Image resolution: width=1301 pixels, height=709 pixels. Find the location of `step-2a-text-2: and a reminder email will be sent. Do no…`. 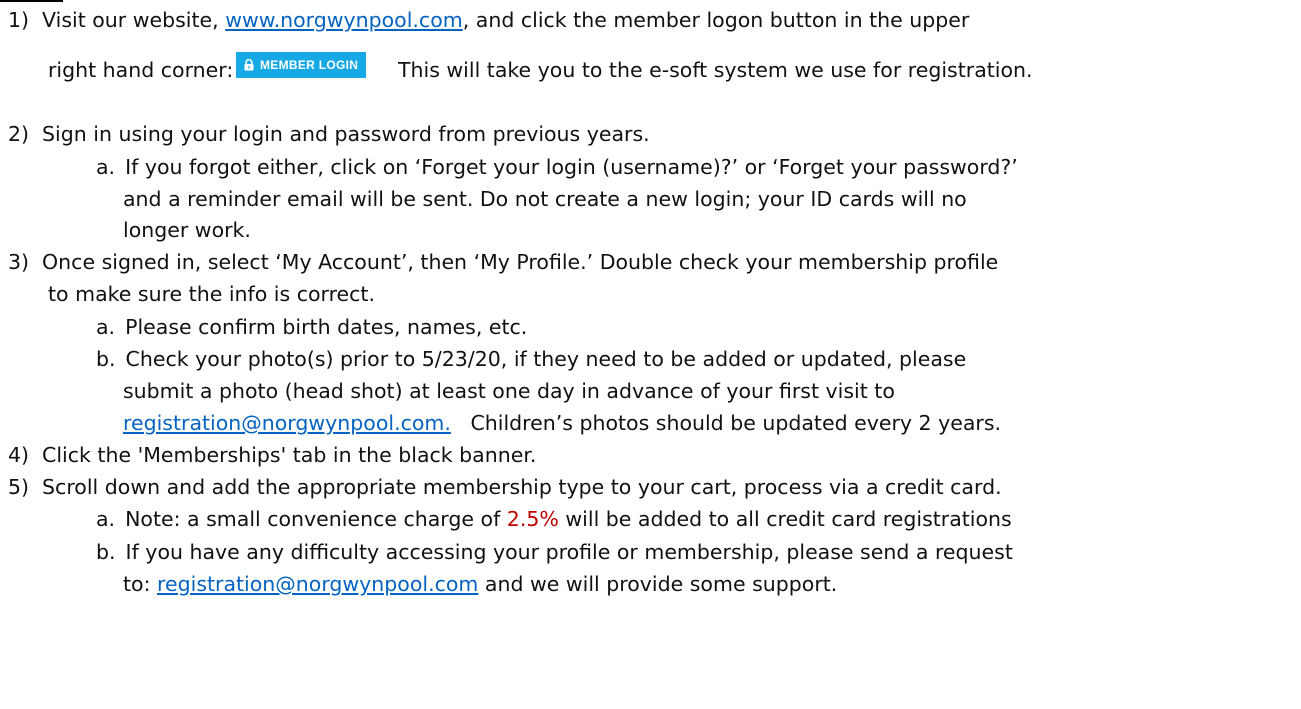

step-2a-text-2: and a reminder email will be sent. Do no… is located at coordinates (545, 199).